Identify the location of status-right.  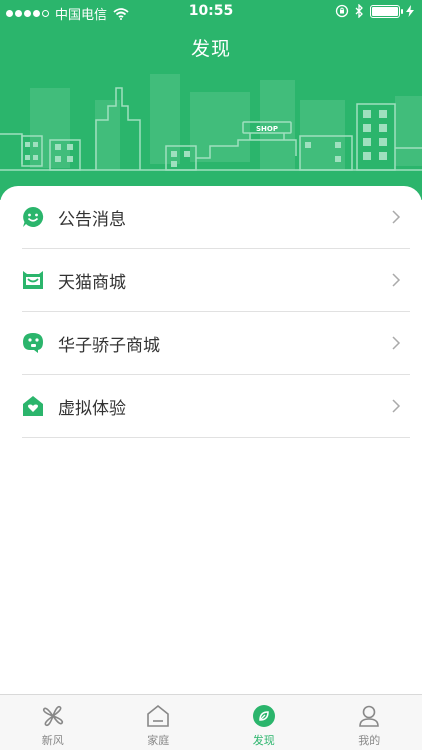
(374, 11).